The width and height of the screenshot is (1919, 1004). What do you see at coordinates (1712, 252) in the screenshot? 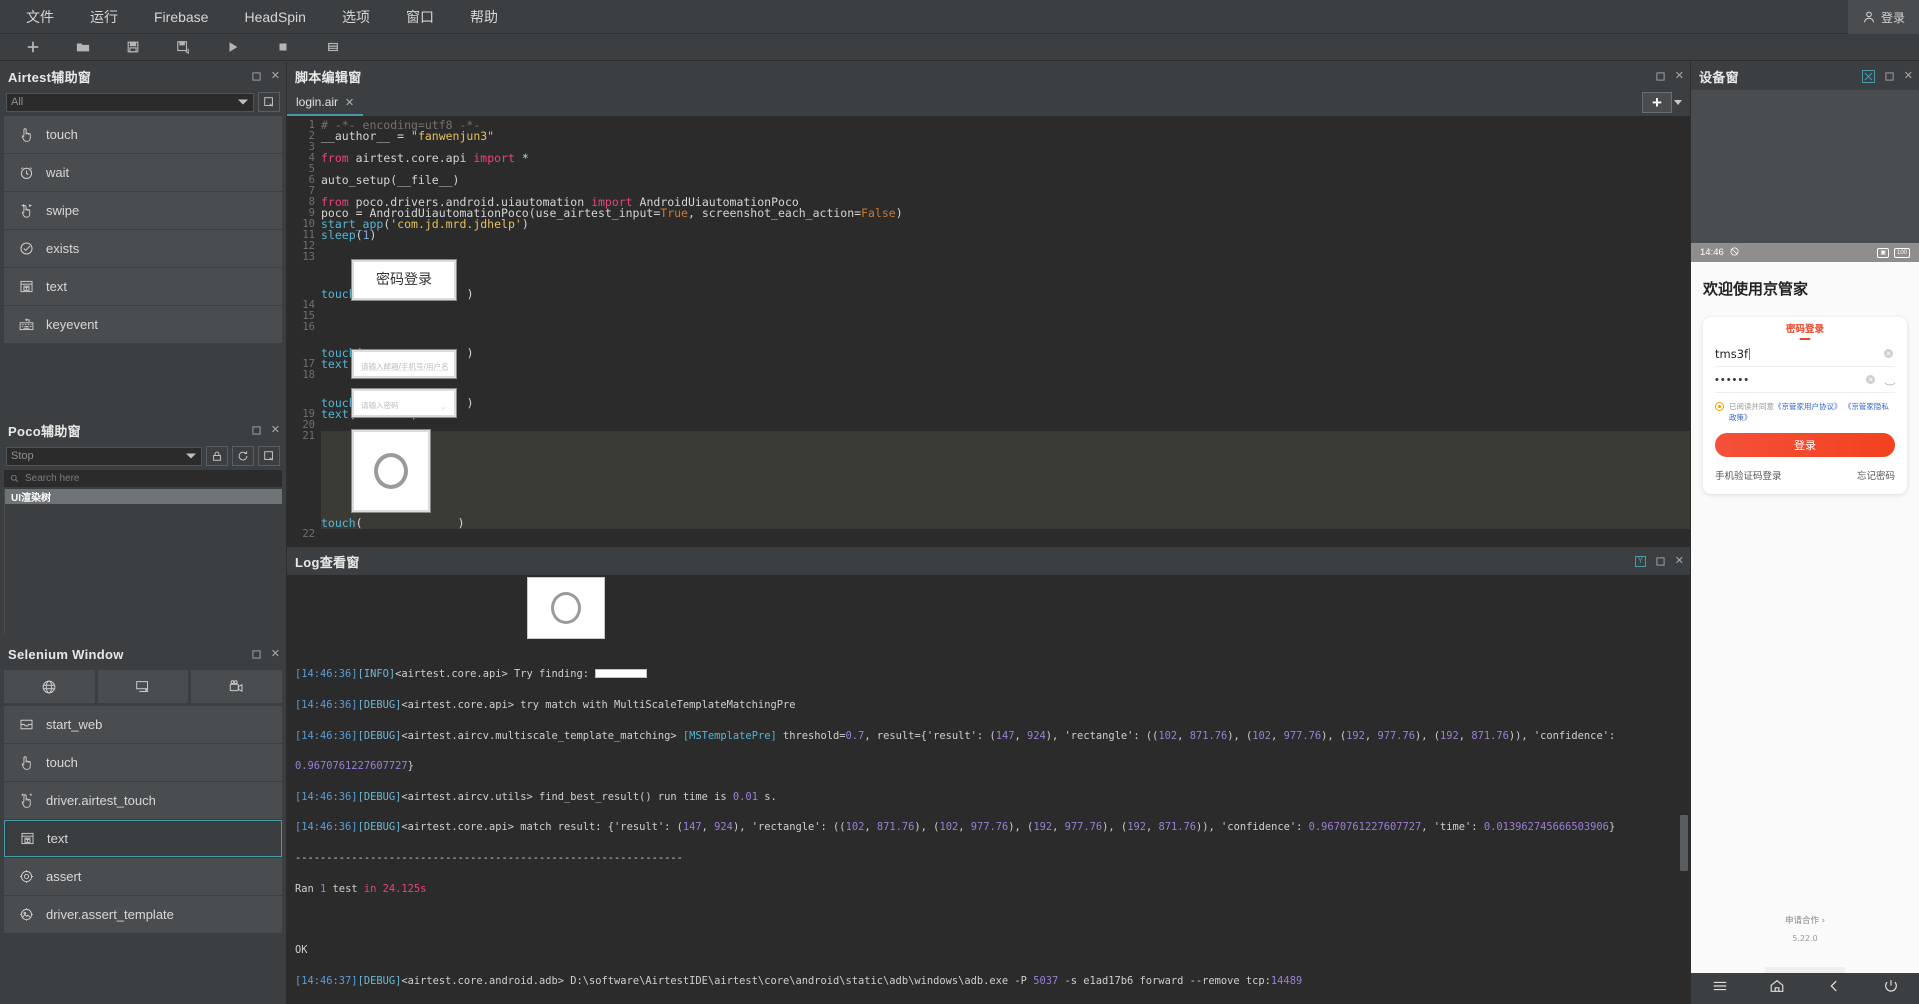
I see `status-time: 14:46` at bounding box center [1712, 252].